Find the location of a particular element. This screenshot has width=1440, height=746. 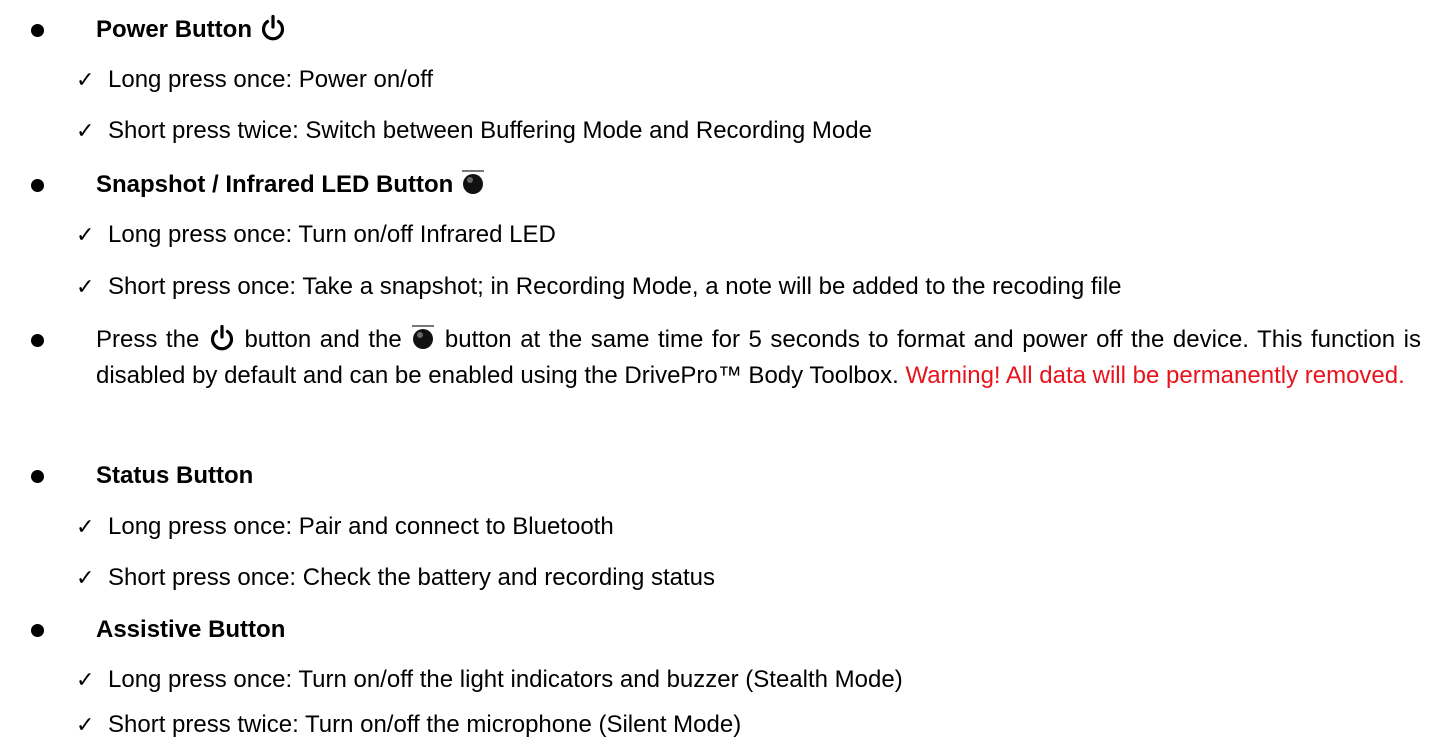

status-button-heading: Status Button is located at coordinates (175, 475).